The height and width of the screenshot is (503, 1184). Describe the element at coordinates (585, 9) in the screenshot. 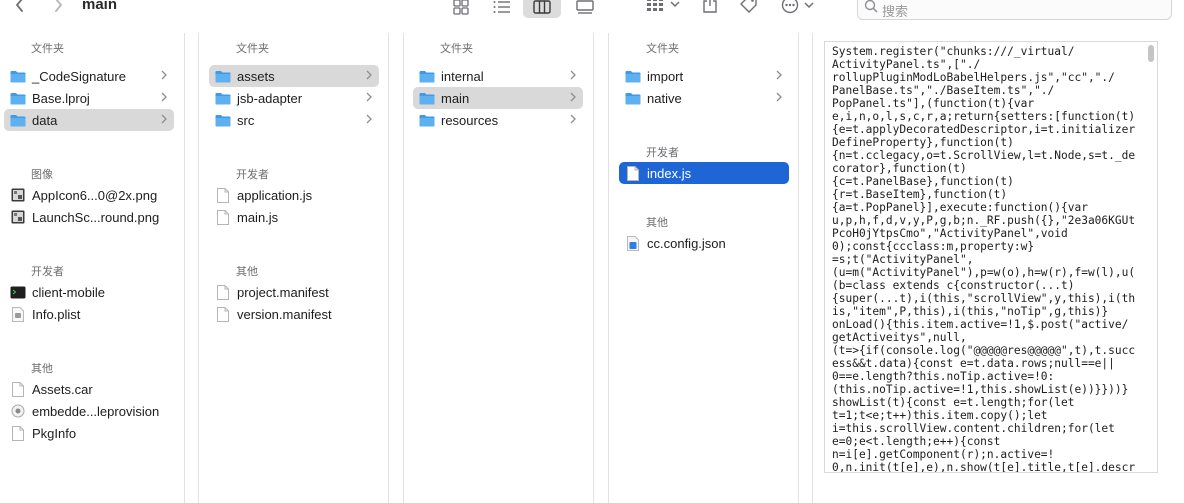

I see `gallery-view-icon` at that location.